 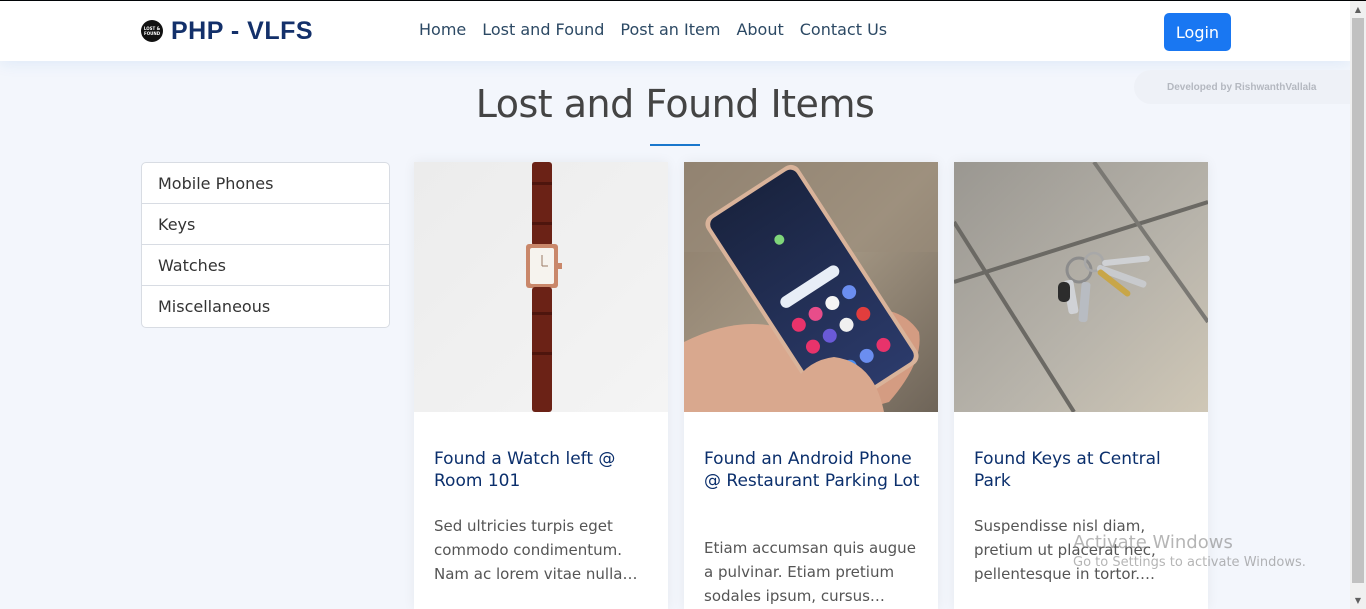 What do you see at coordinates (1358, 9) in the screenshot?
I see `scroll-up-arrow-icon: ▲` at bounding box center [1358, 9].